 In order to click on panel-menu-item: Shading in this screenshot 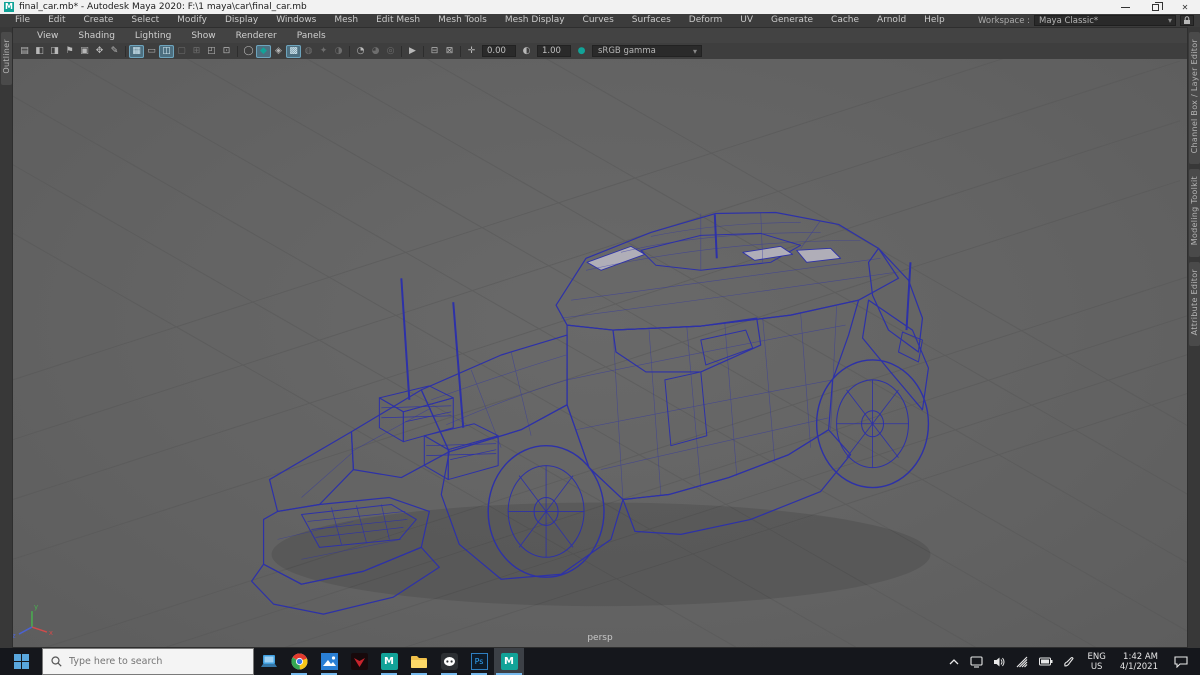, I will do `click(96, 36)`.